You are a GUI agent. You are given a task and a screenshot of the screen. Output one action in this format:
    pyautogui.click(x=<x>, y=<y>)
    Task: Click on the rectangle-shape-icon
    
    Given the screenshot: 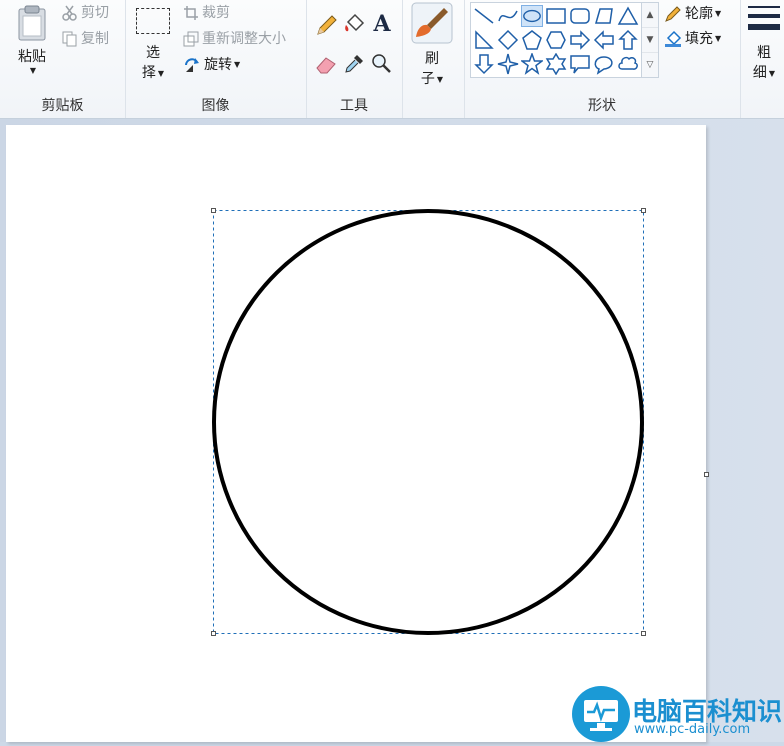 What is the action you would take?
    pyautogui.click(x=556, y=16)
    